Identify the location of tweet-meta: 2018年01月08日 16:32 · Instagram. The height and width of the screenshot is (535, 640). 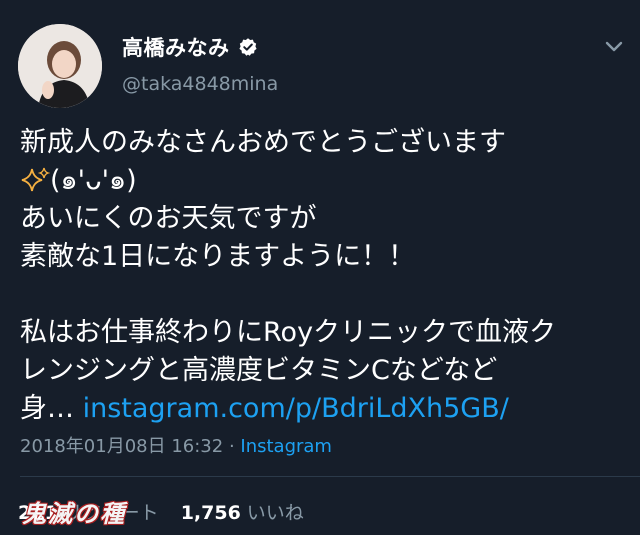
(176, 445).